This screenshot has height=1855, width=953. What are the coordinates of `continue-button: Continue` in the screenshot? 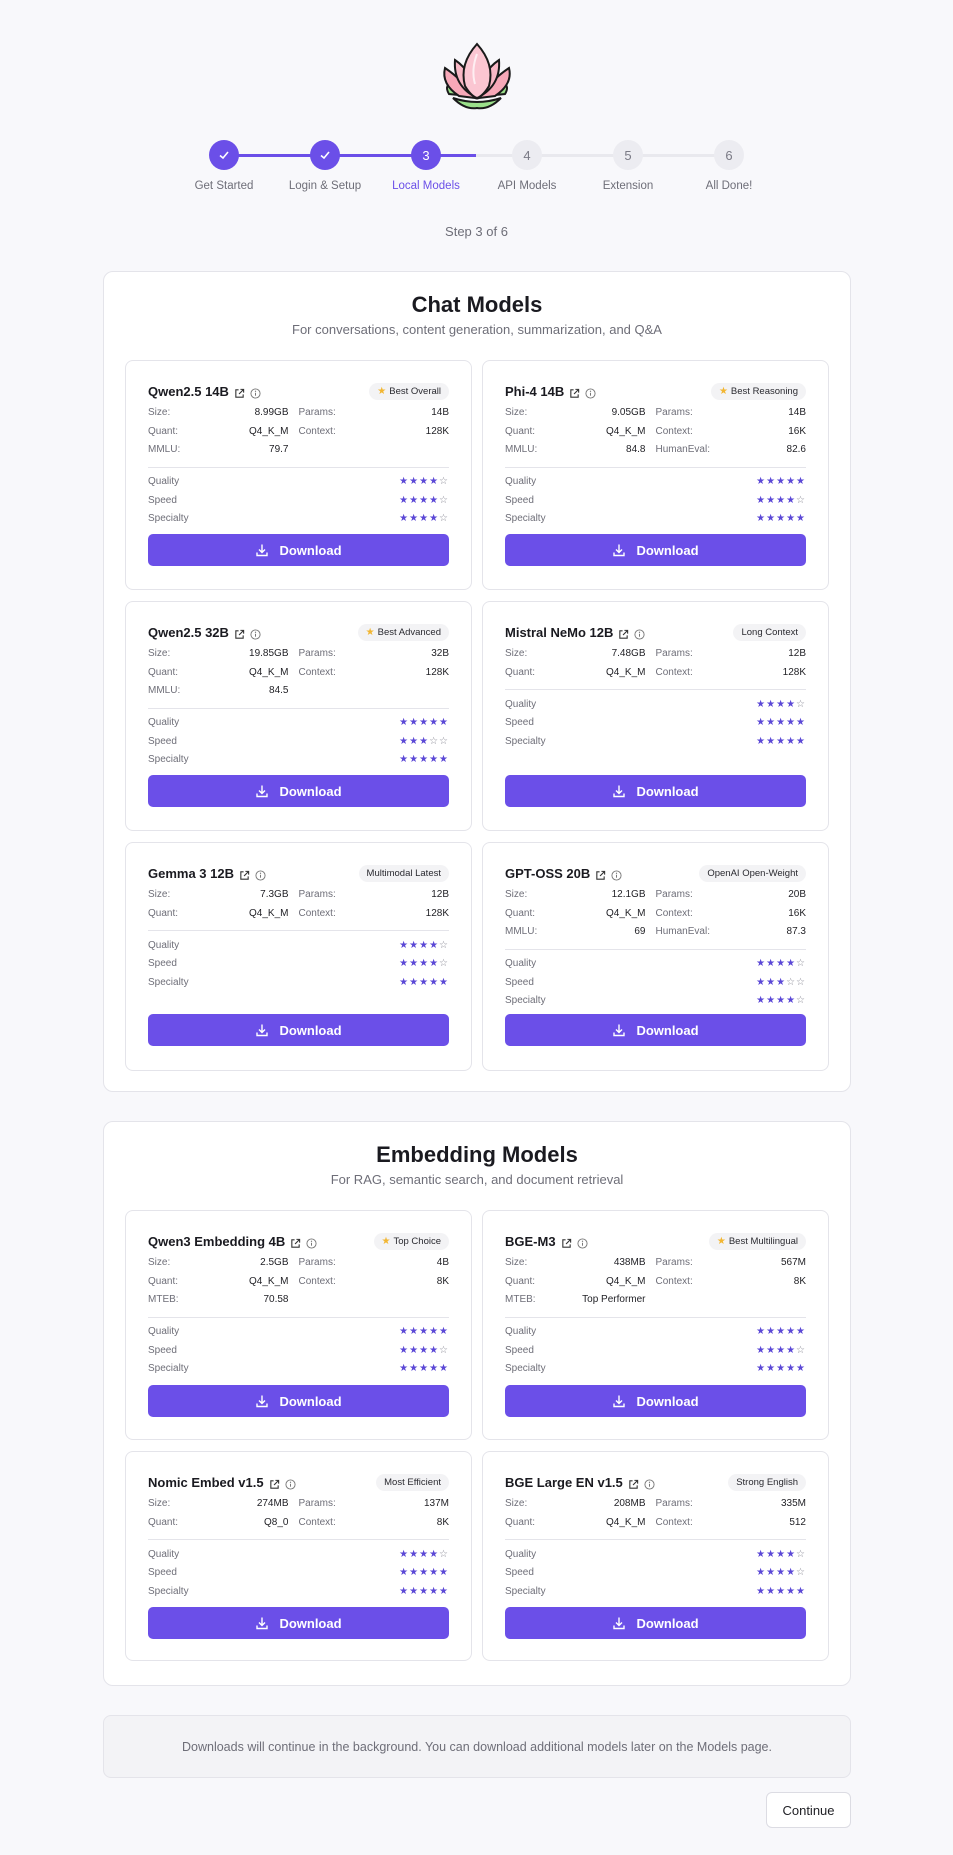 It's located at (808, 1810).